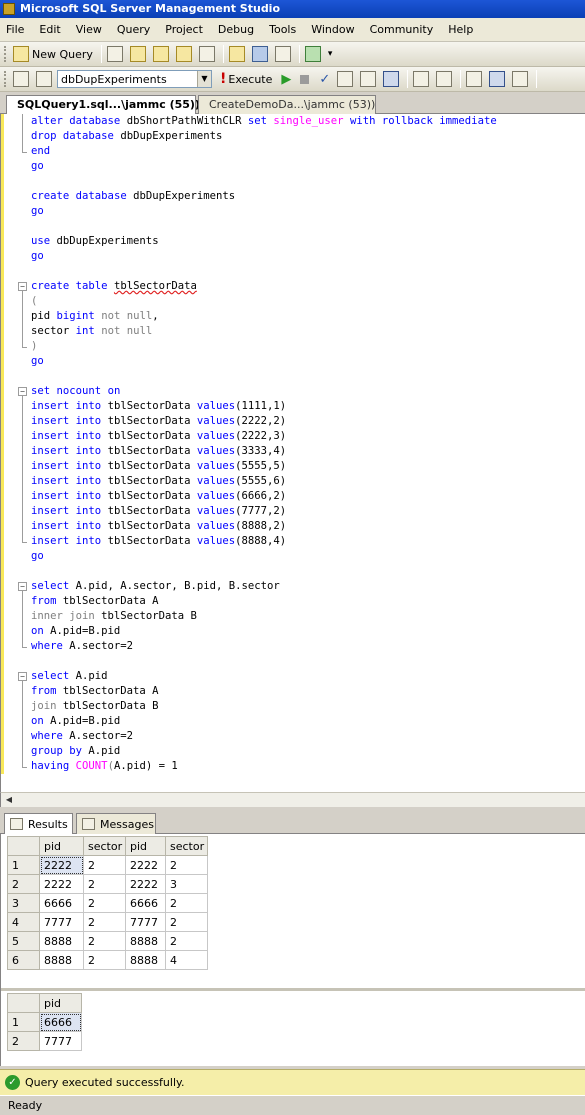 This screenshot has height=1115, width=585. I want to click on table-row: 5 8888 2 8888 2, so click(107, 941).